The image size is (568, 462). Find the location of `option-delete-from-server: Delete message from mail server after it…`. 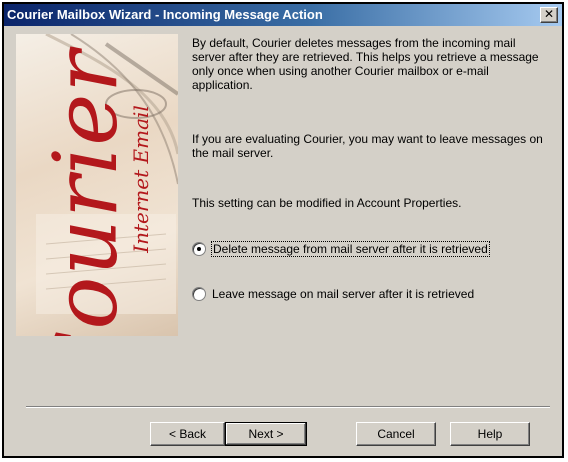

option-delete-from-server: Delete message from mail server after it… is located at coordinates (341, 249).